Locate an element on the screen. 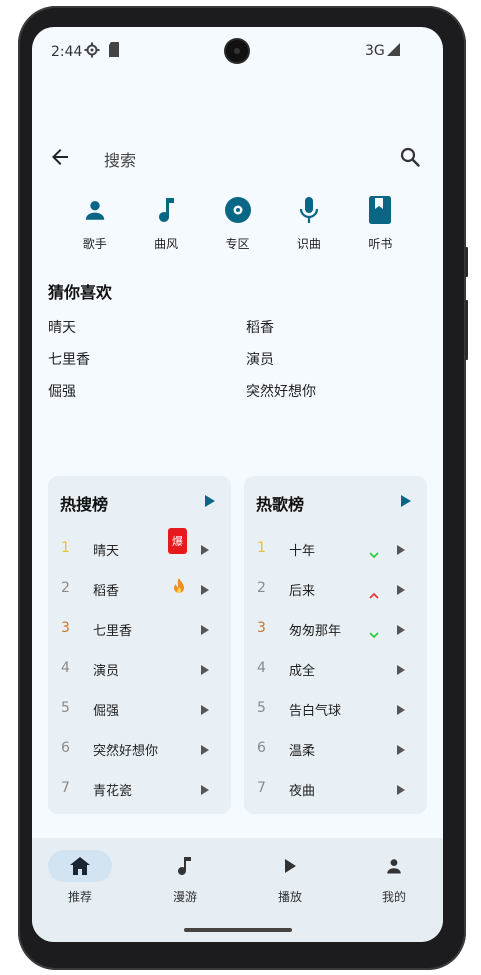  category-zone: 专区 is located at coordinates (237, 223).